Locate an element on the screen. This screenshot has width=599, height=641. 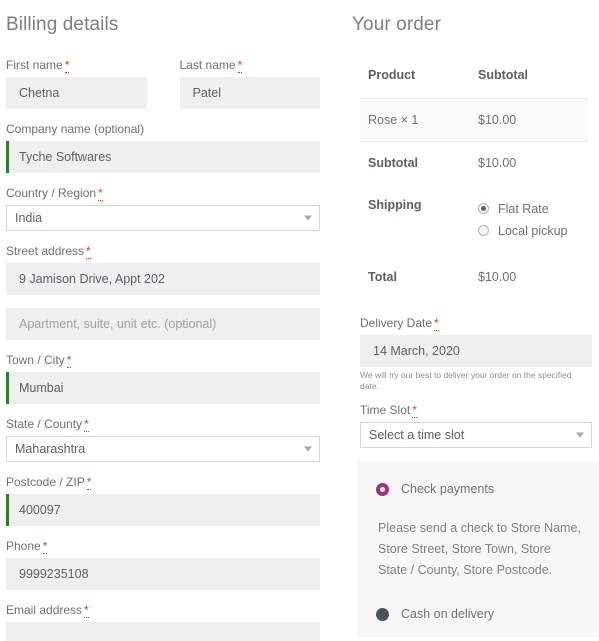
city-input: Mumbai is located at coordinates (163, 388).